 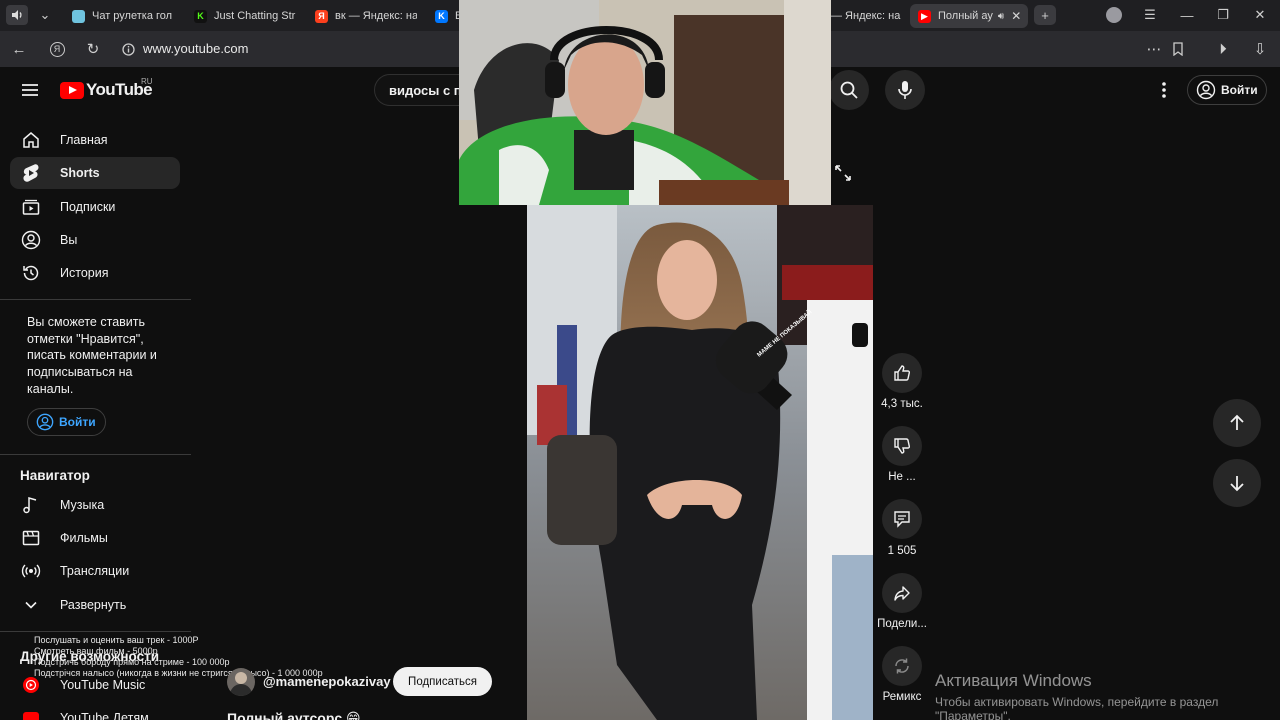 I want to click on voice-search-button, so click(x=905, y=90).